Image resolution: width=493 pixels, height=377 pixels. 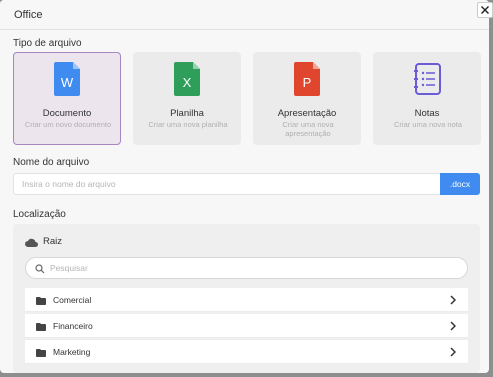 I want to click on folder-label: Financeiro, so click(x=73, y=326).